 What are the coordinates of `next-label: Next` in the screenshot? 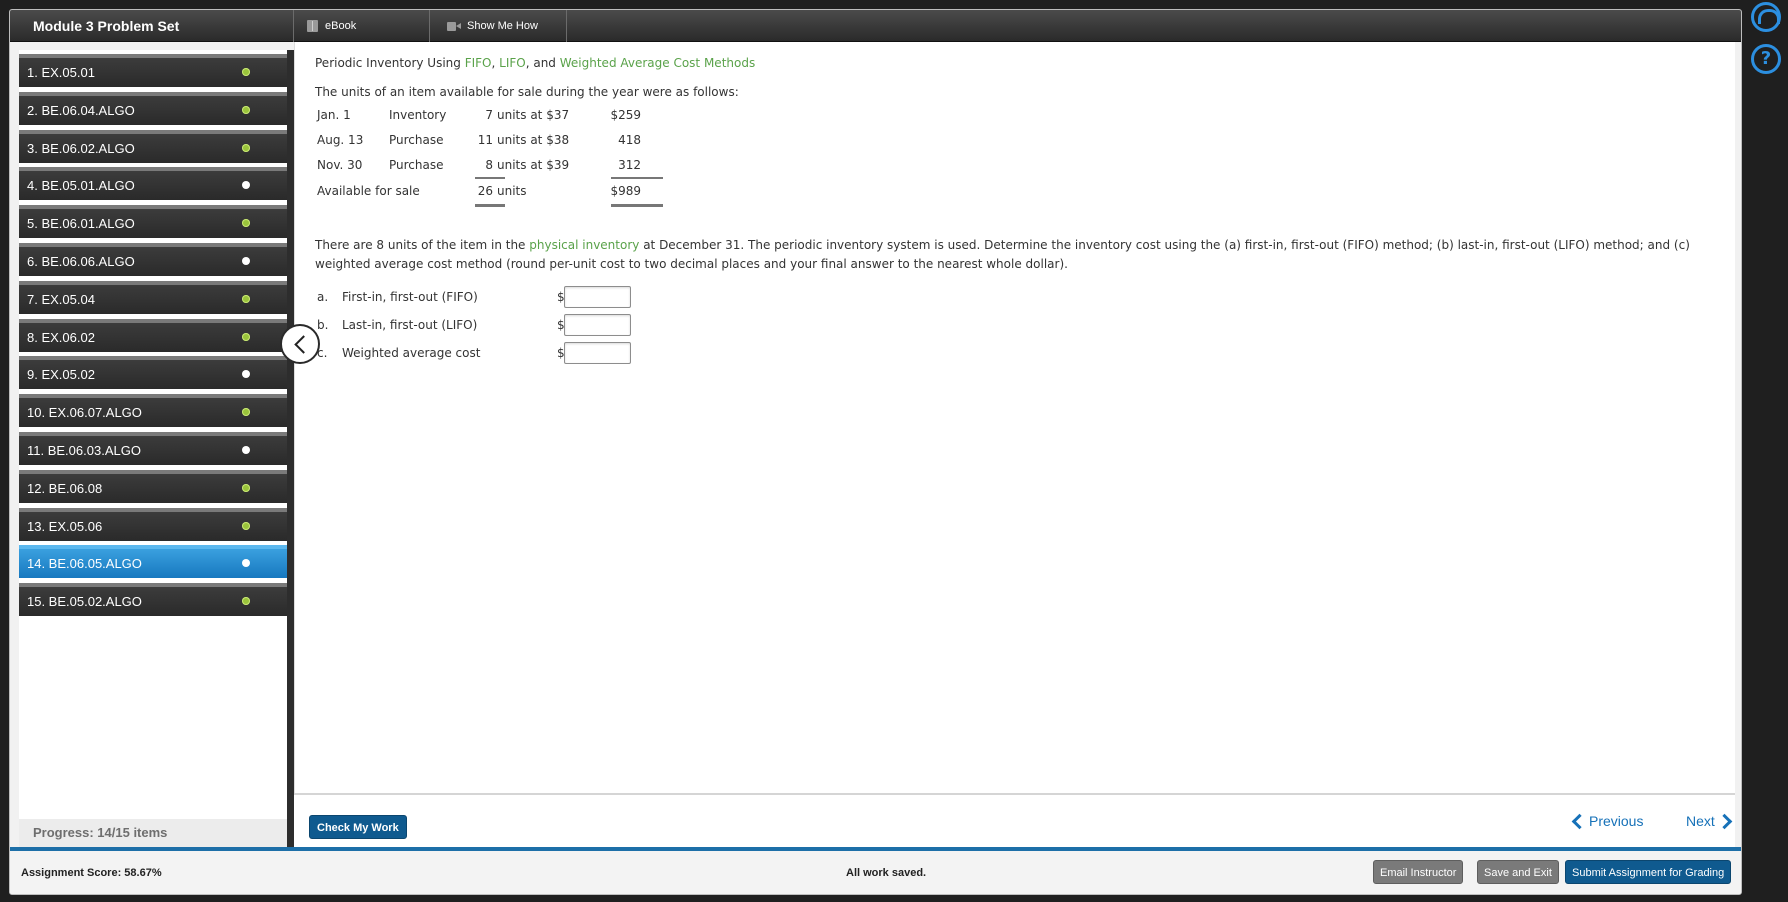 It's located at (1700, 821).